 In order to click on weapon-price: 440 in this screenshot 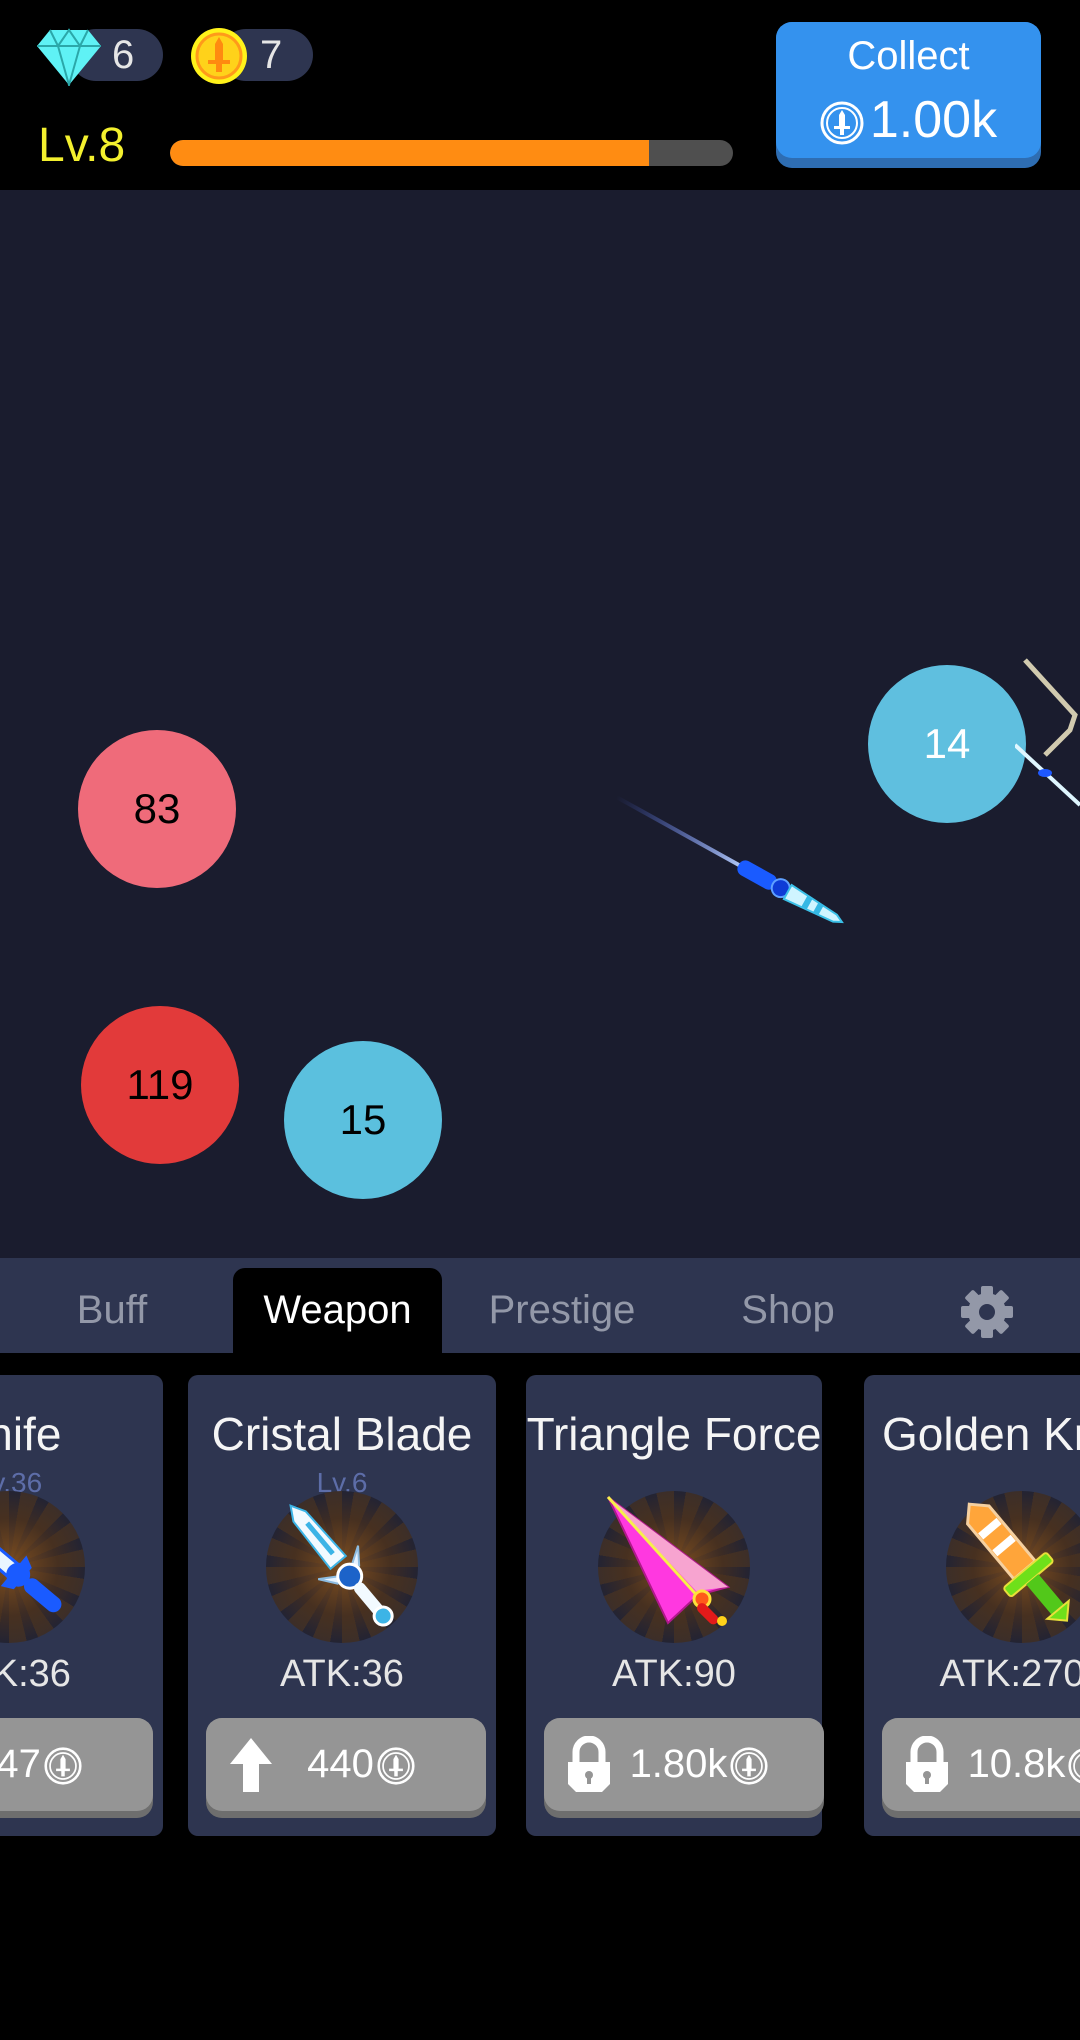, I will do `click(340, 1764)`.